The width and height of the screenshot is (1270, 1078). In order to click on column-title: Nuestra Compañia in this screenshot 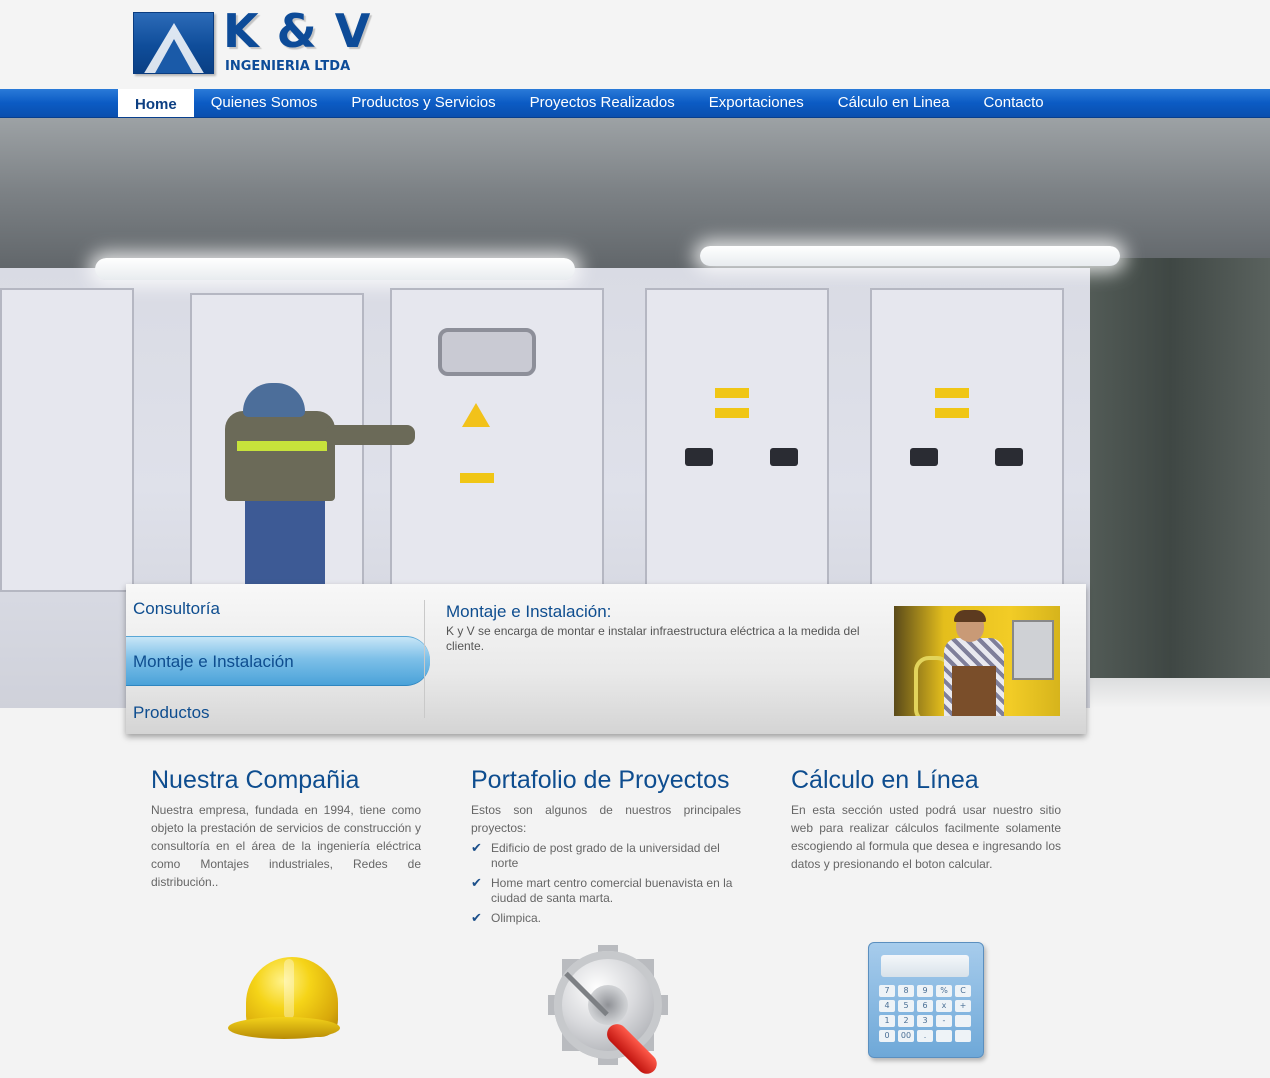, I will do `click(255, 780)`.